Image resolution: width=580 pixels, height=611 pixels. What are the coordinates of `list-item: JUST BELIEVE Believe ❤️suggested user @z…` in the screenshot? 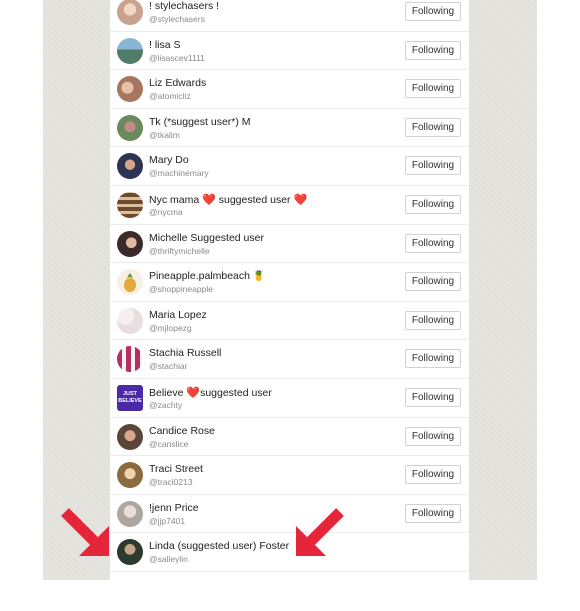 It's located at (289, 398).